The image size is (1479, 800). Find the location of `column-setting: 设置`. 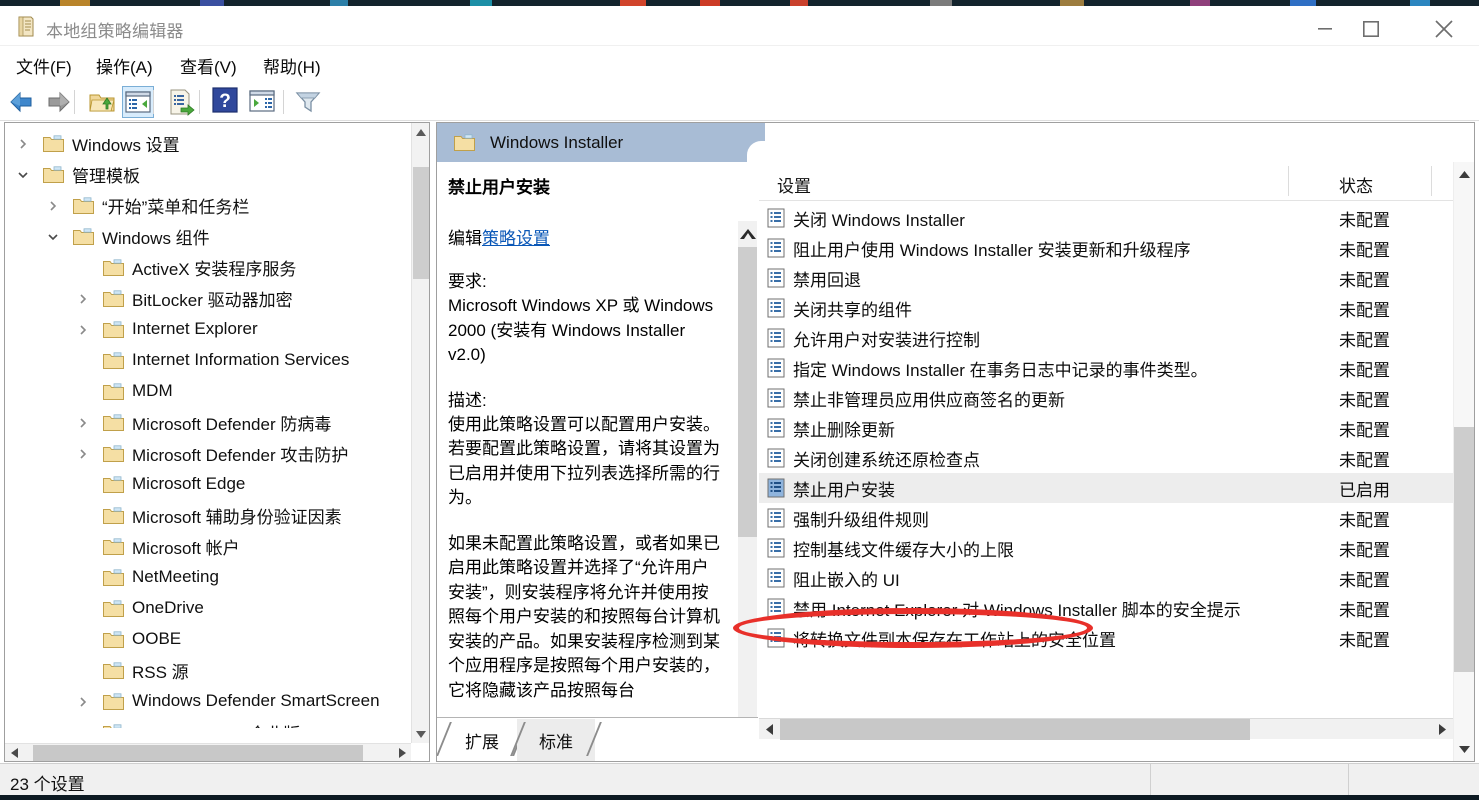

column-setting: 设置 is located at coordinates (794, 184).